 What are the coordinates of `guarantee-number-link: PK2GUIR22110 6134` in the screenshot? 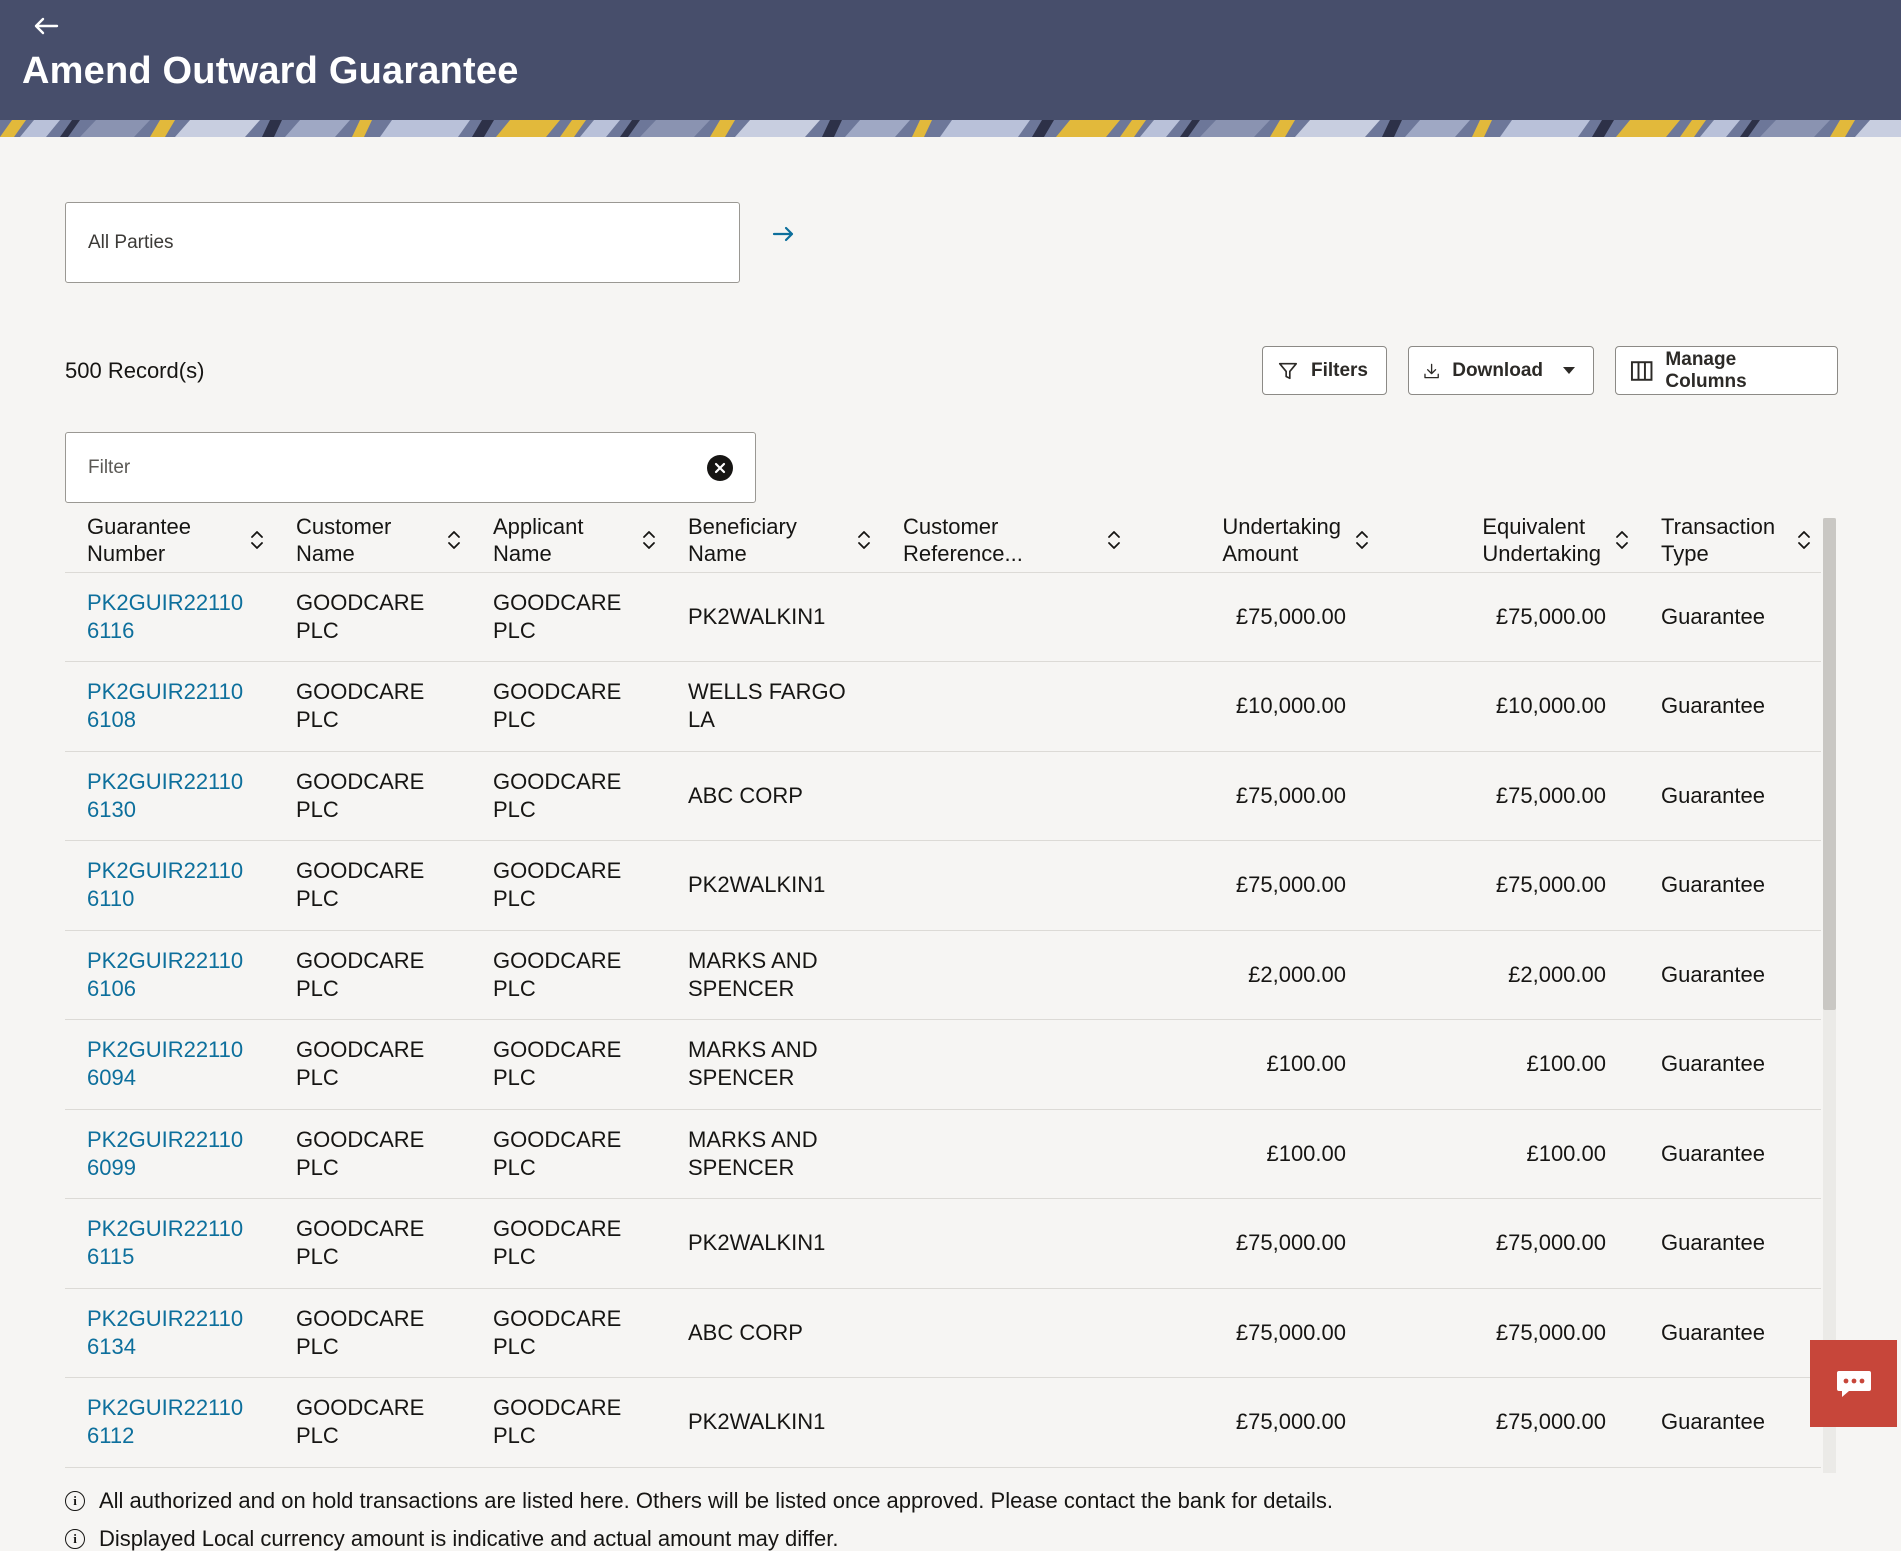 It's located at (165, 1332).